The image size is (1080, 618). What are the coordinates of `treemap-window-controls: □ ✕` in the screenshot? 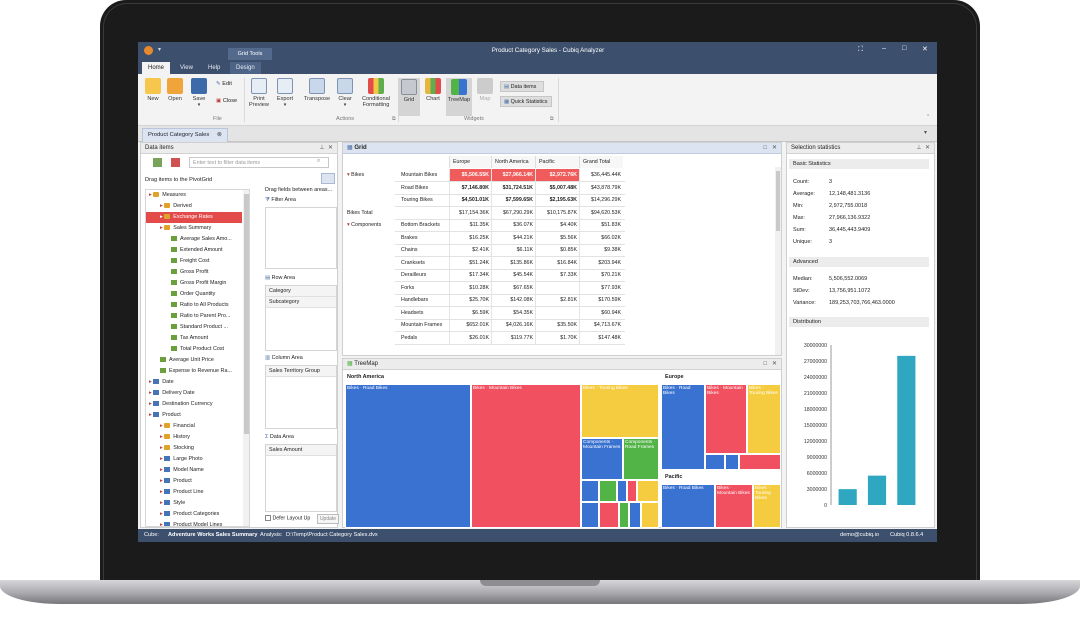 It's located at (770, 364).